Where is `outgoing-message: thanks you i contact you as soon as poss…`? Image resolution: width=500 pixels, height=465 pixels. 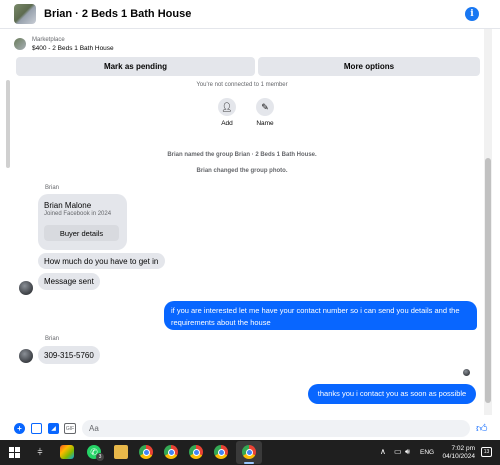 outgoing-message: thanks you i contact you as soon as poss… is located at coordinates (392, 394).